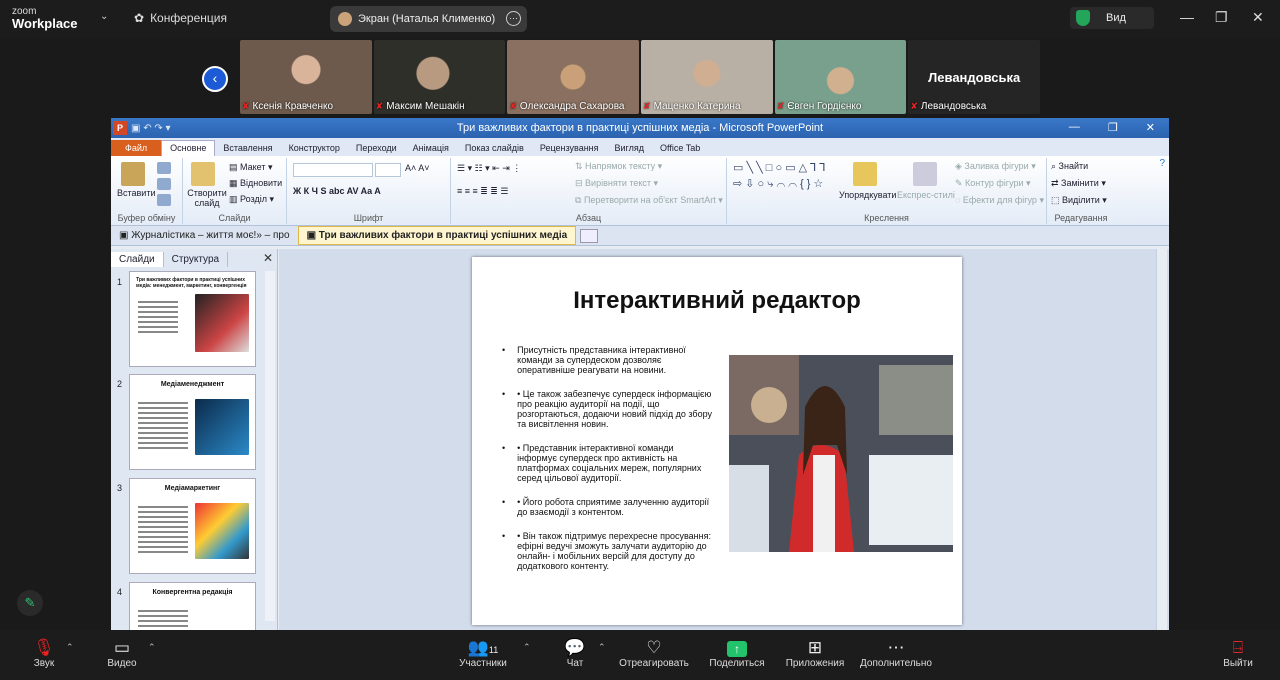 Image resolution: width=1280 pixels, height=680 pixels. I want to click on font-size-grow-icon: A˄ A˅, so click(417, 168).